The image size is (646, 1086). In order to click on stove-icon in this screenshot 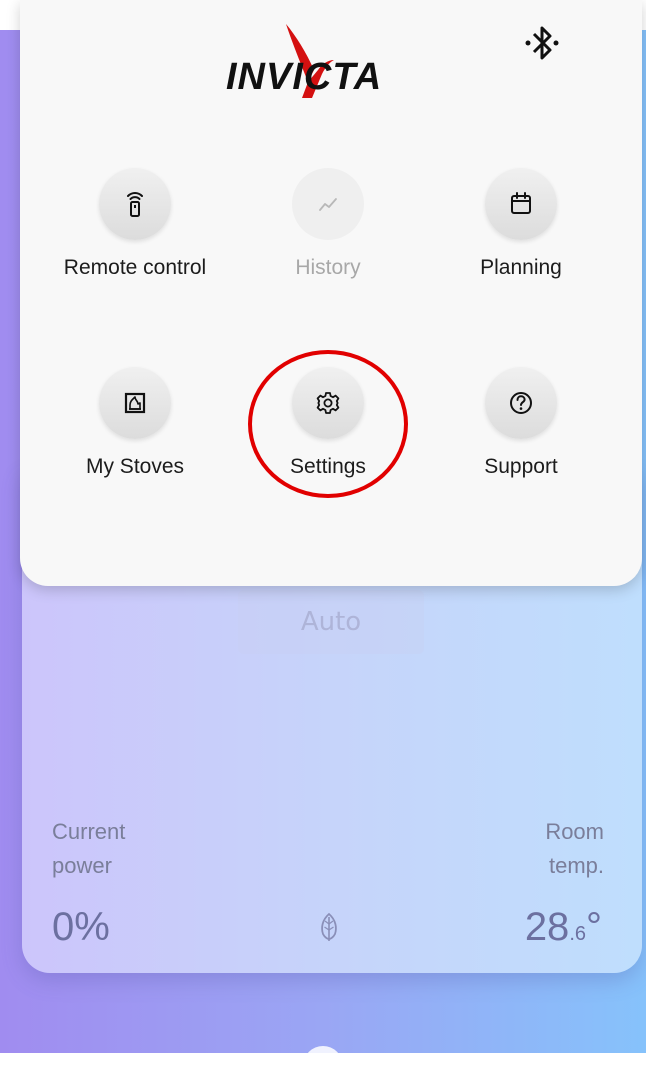, I will do `click(135, 403)`.